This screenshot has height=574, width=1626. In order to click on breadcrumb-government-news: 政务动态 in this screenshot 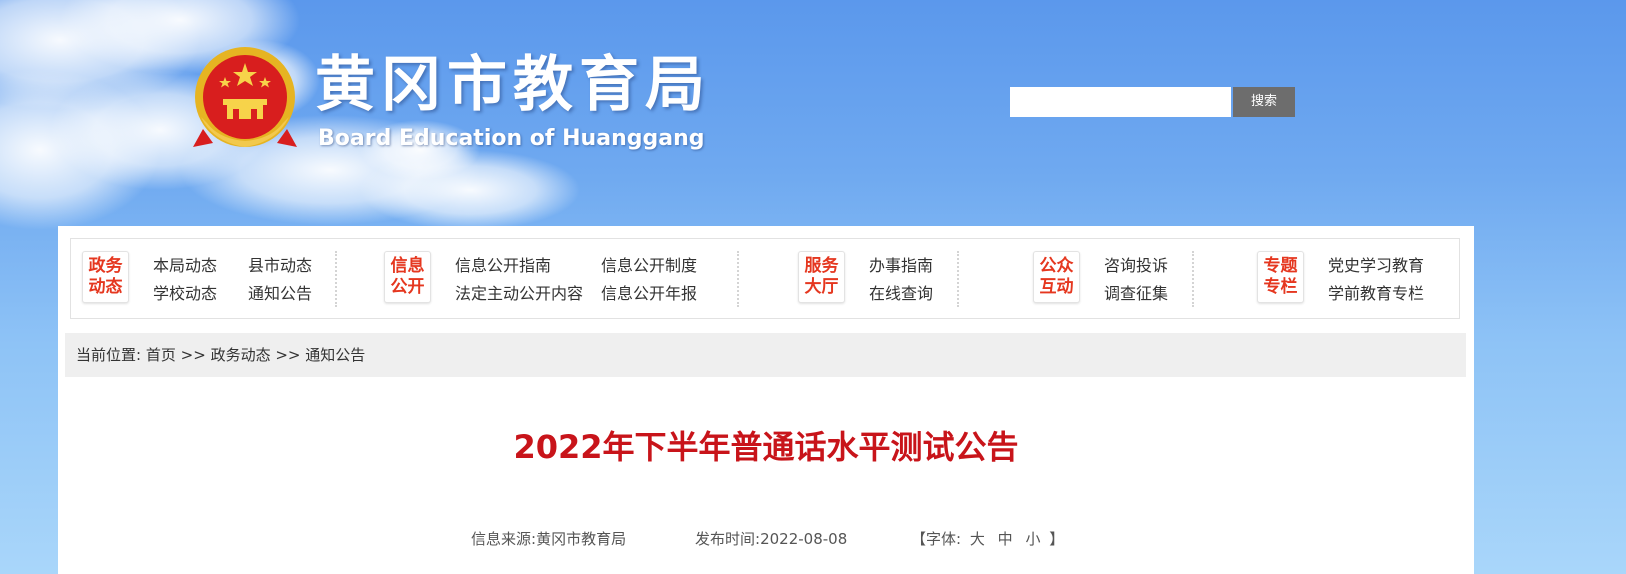, I will do `click(241, 355)`.